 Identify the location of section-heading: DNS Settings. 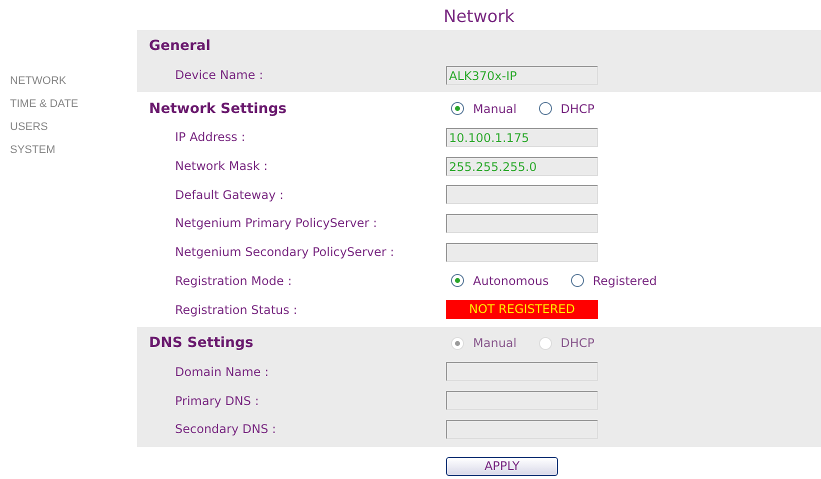
(201, 343).